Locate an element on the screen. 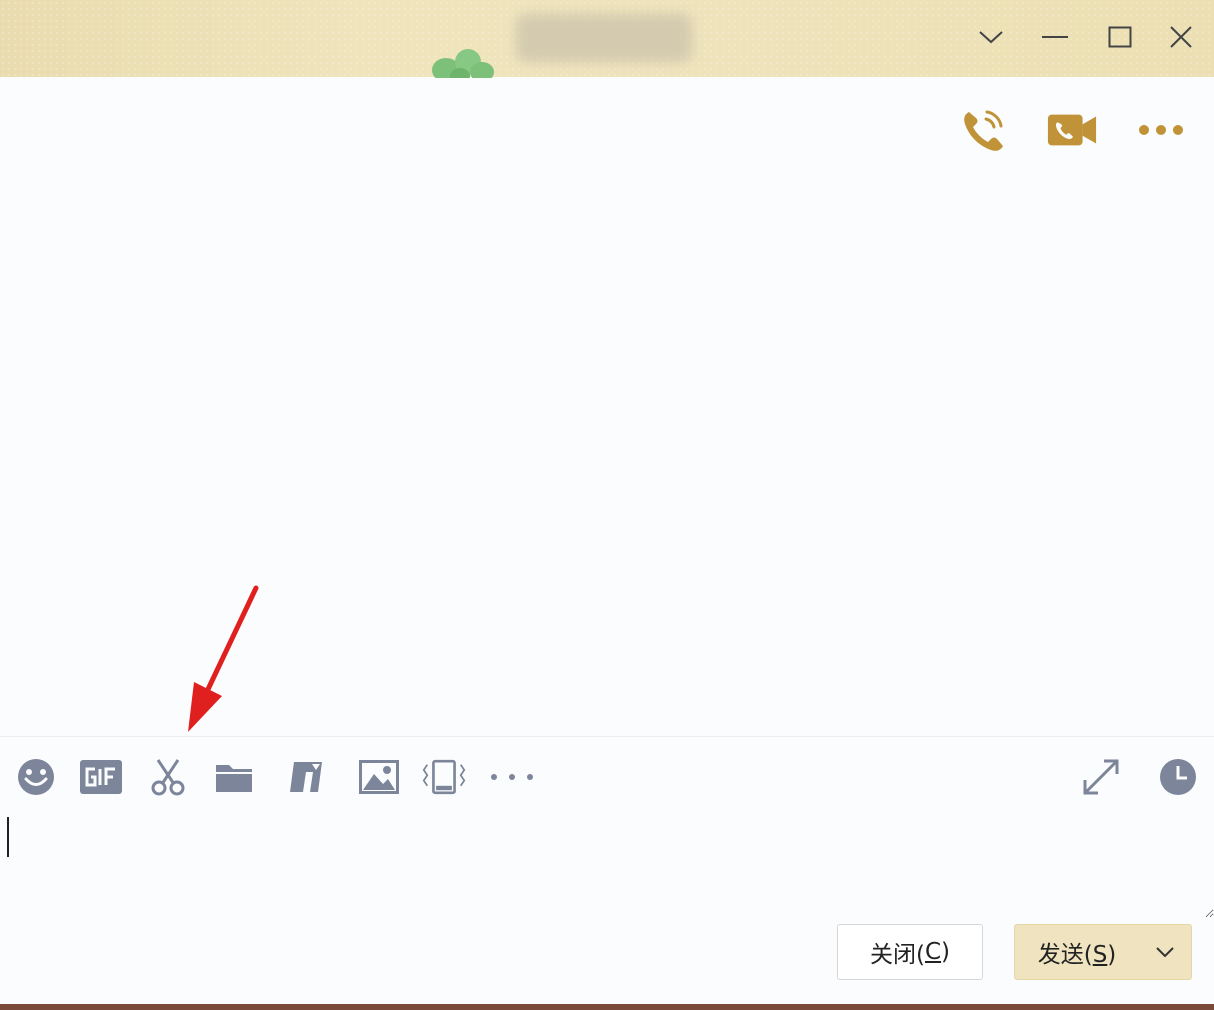 This screenshot has width=1214, height=1010. maximize-button is located at coordinates (1120, 37).